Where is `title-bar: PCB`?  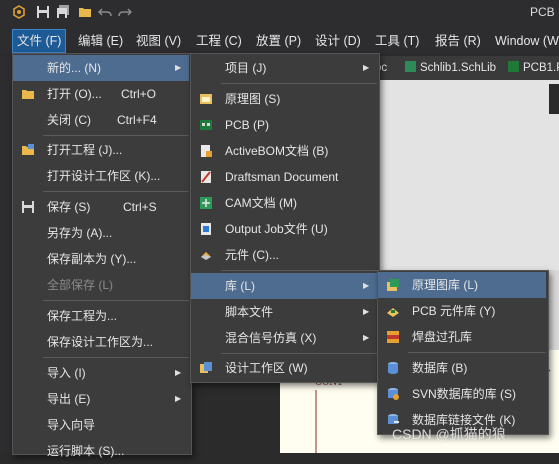
title-bar: PCB is located at coordinates (279, 13).